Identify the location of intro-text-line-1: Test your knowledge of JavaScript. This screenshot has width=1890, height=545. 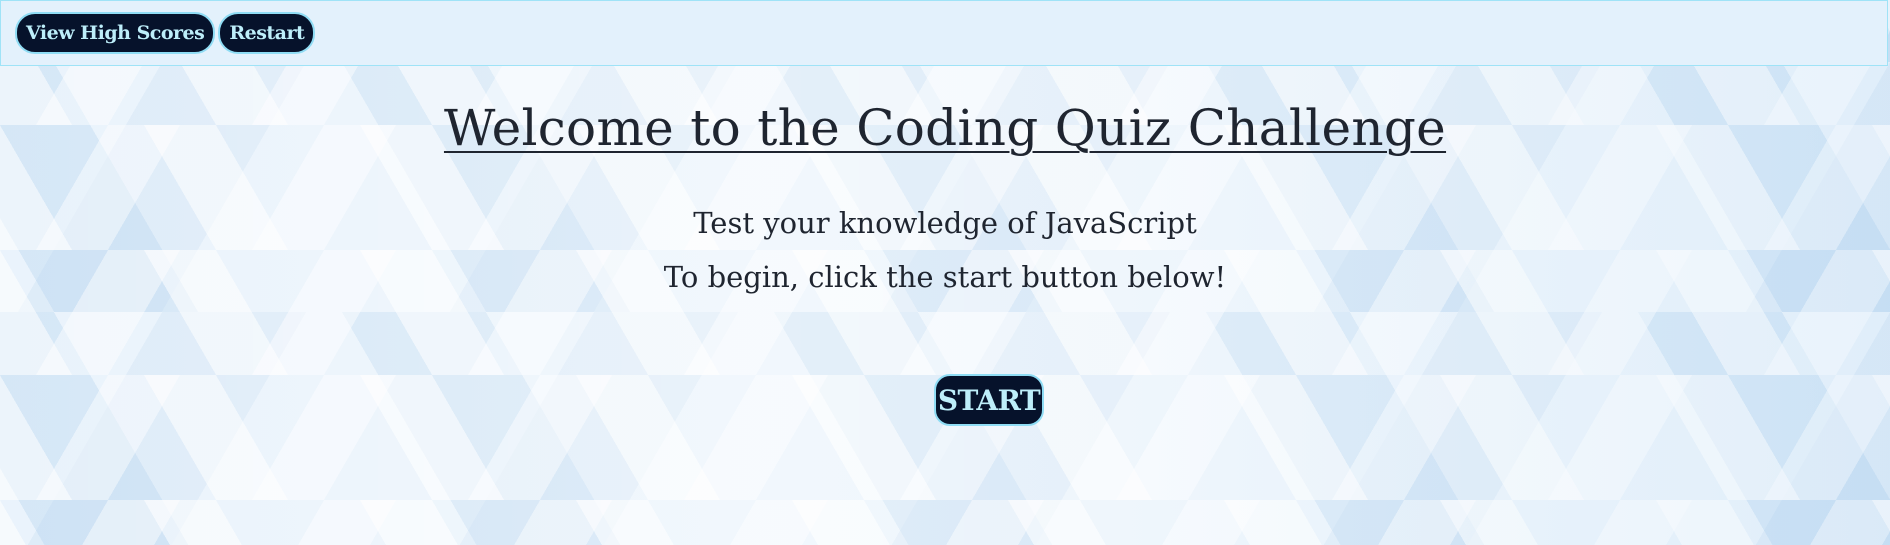
(945, 223).